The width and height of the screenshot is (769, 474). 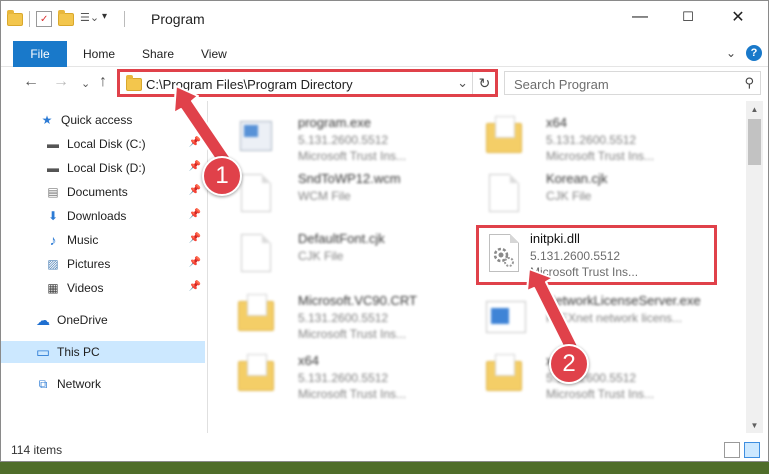 What do you see at coordinates (688, 17) in the screenshot?
I see `maximize-button: ☐` at bounding box center [688, 17].